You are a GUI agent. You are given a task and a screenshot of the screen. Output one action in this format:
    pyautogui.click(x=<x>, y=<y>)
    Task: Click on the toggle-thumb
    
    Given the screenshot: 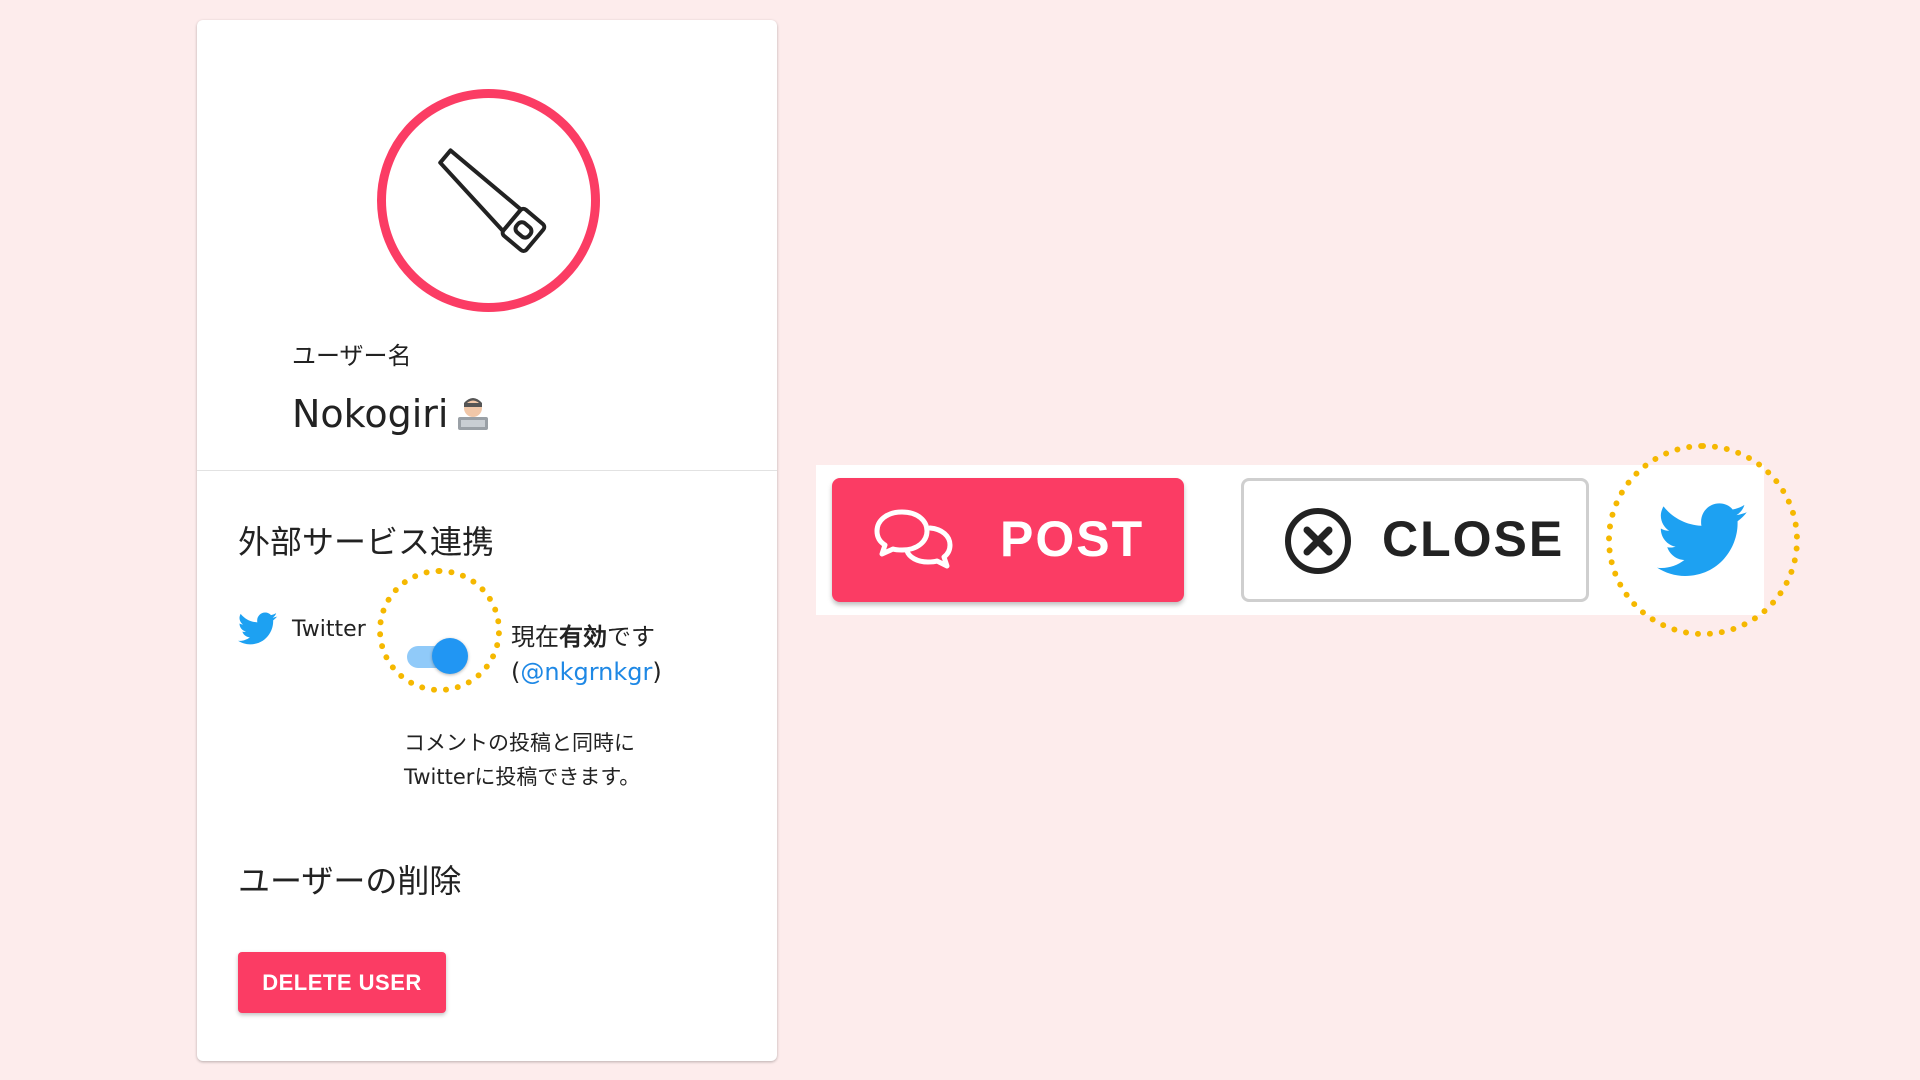 What is the action you would take?
    pyautogui.click(x=450, y=656)
    